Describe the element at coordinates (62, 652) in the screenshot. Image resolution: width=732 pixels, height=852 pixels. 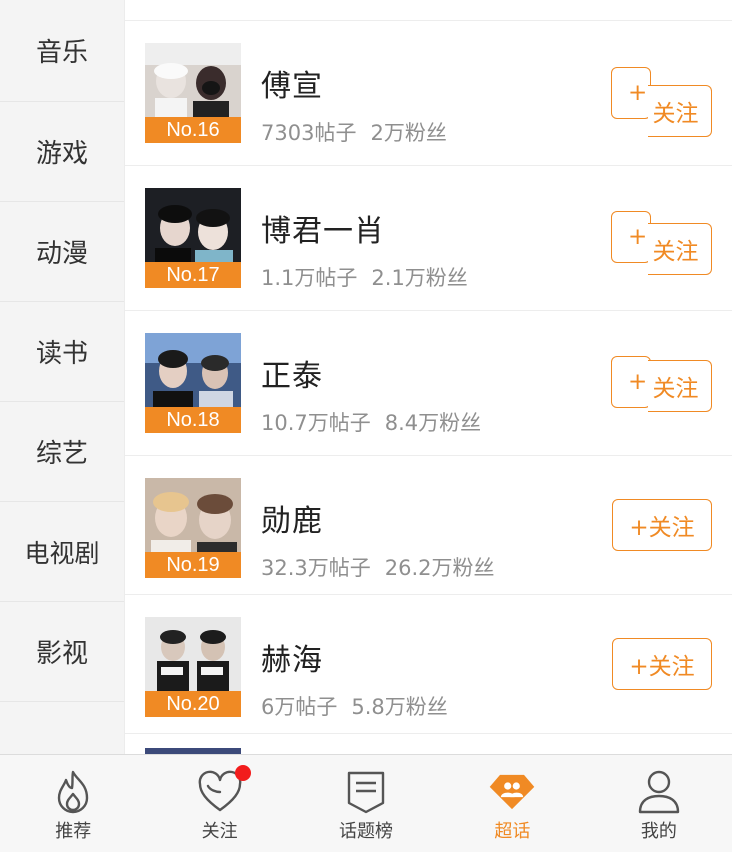
I see `sidebar-item-film: 影视` at that location.